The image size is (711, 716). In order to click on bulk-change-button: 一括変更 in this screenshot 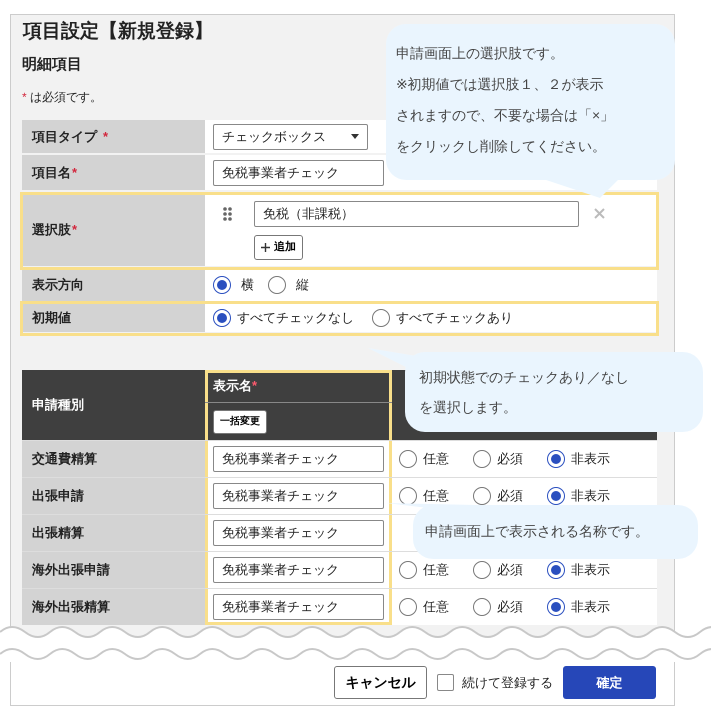, I will do `click(240, 422)`.